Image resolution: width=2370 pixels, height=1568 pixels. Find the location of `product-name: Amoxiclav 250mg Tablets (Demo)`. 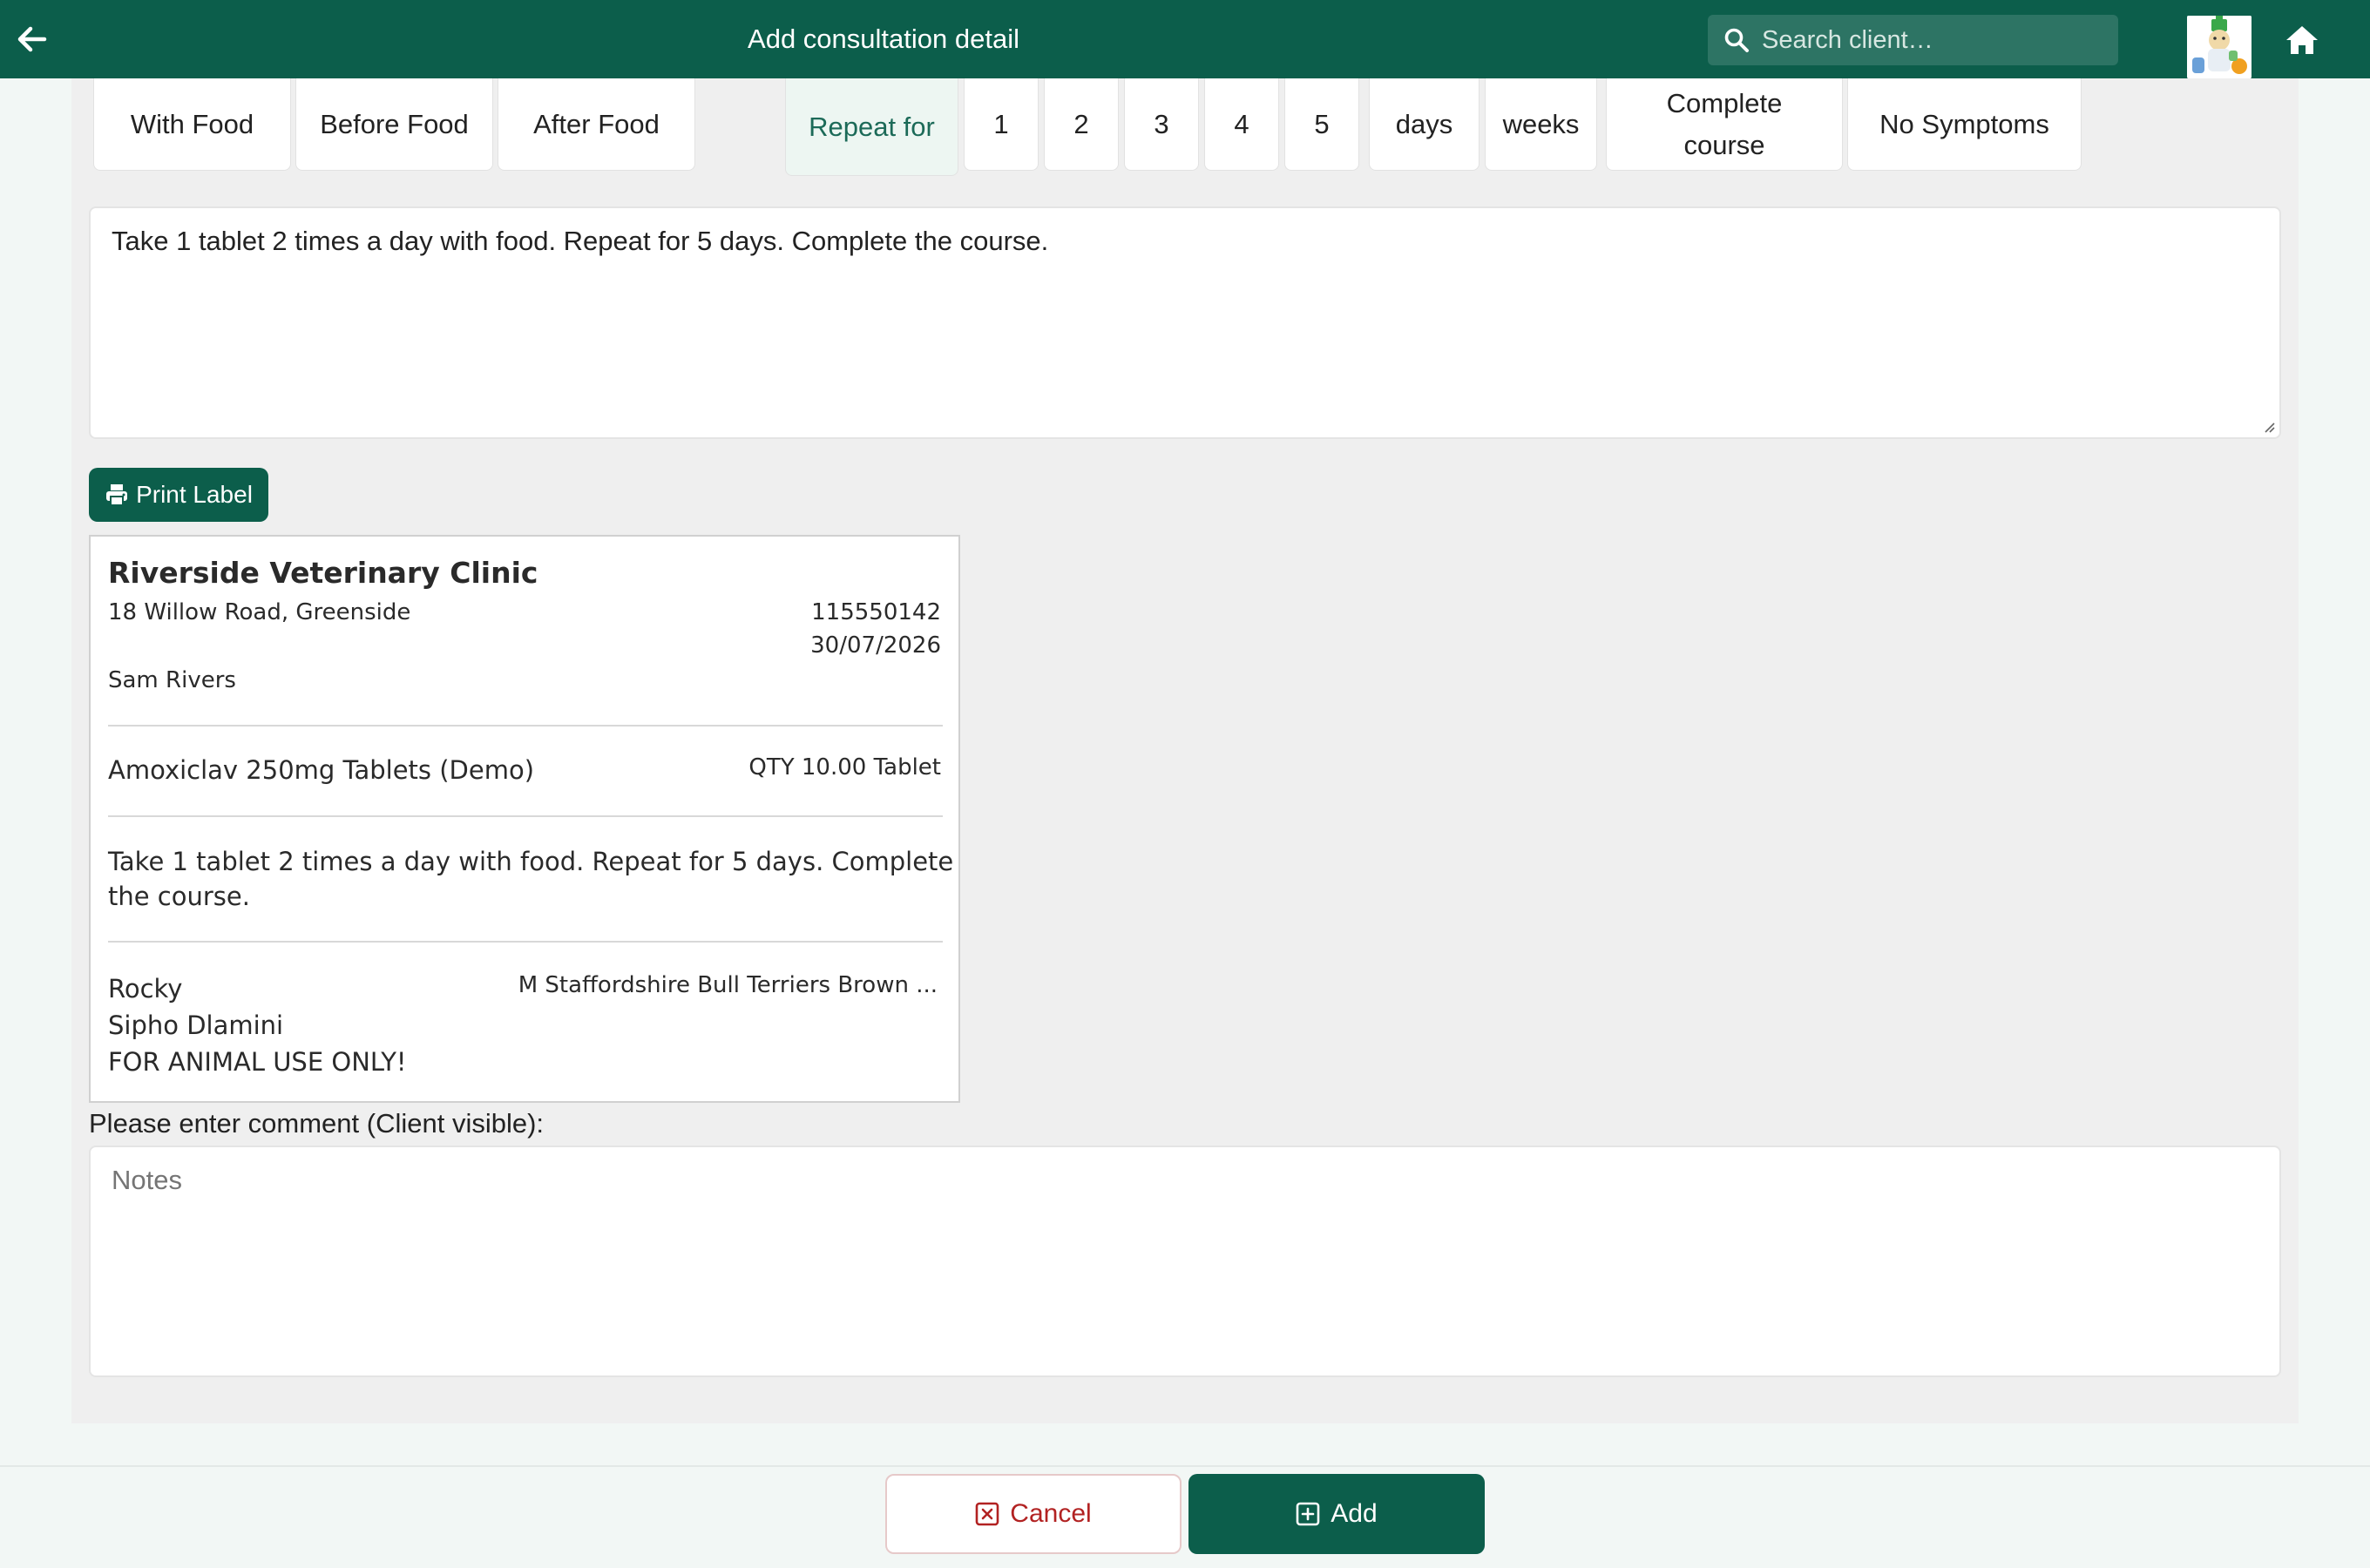

product-name: Amoxiclav 250mg Tablets (Demo) is located at coordinates (321, 770).